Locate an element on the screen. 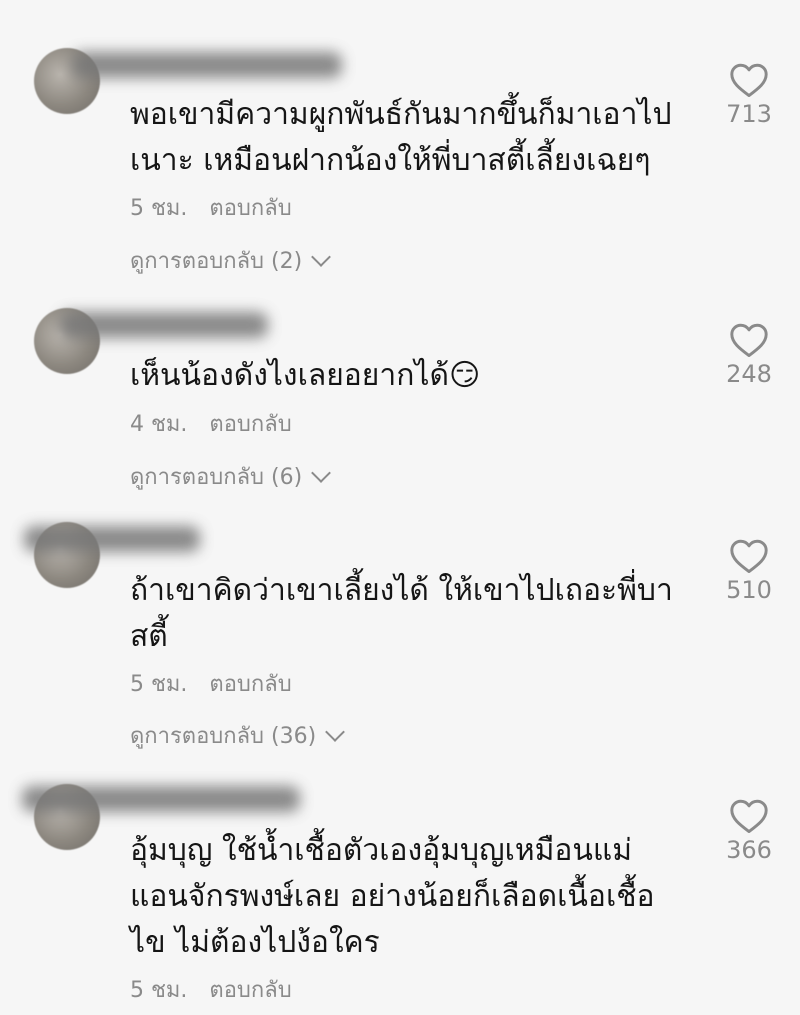 This screenshot has height=1015, width=800. view-replies-button: ดูการตอบกลับ (36) is located at coordinates (238, 735).